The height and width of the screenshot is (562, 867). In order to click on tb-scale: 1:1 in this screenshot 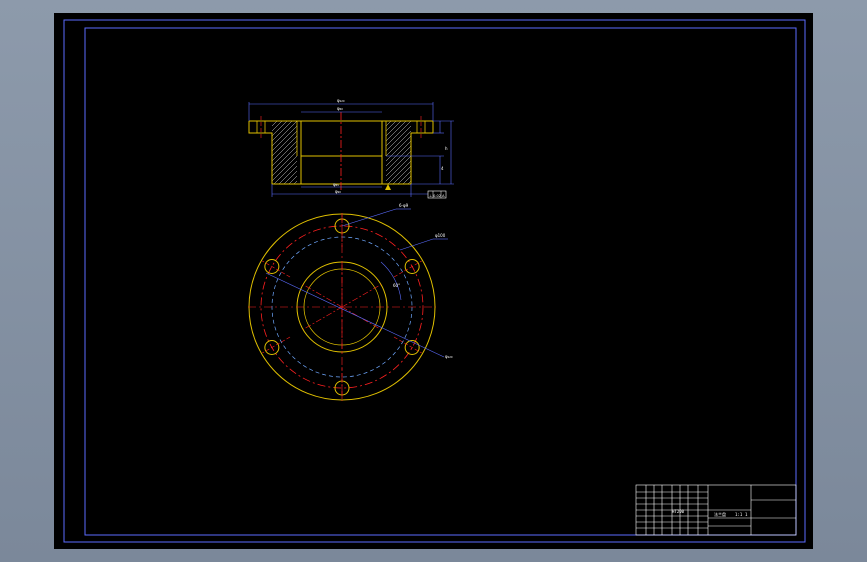, I will do `click(739, 514)`.